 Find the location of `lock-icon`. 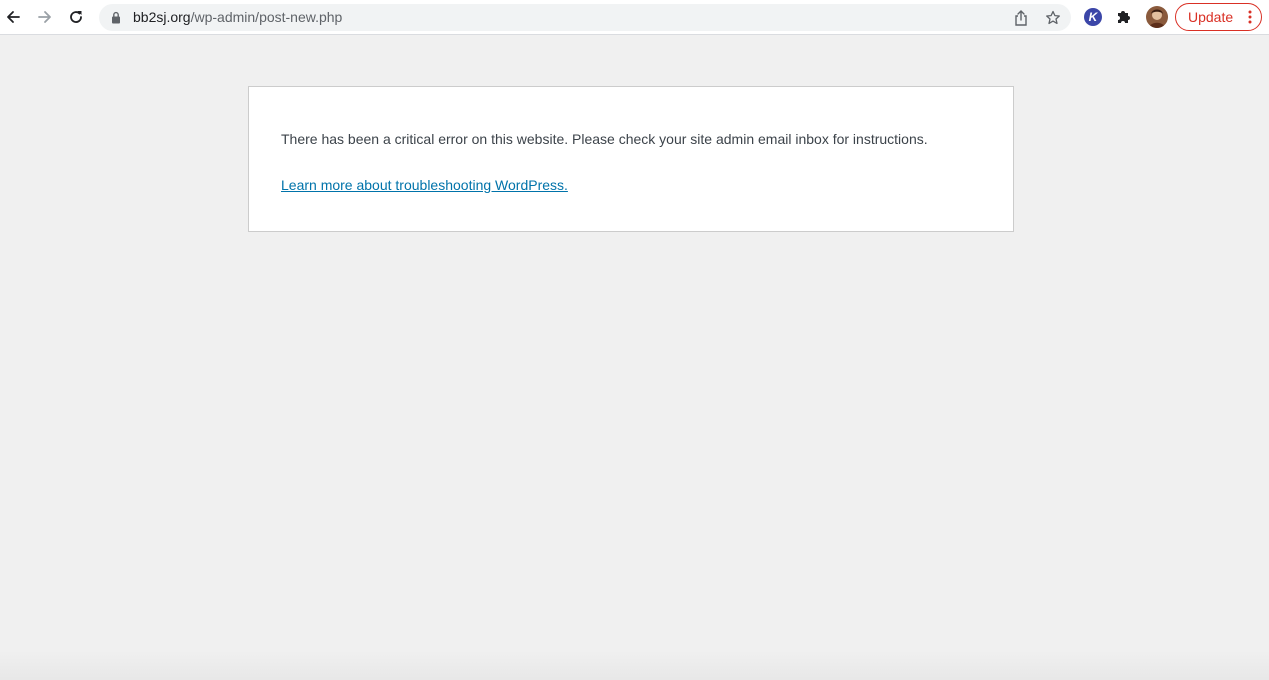

lock-icon is located at coordinates (116, 17).